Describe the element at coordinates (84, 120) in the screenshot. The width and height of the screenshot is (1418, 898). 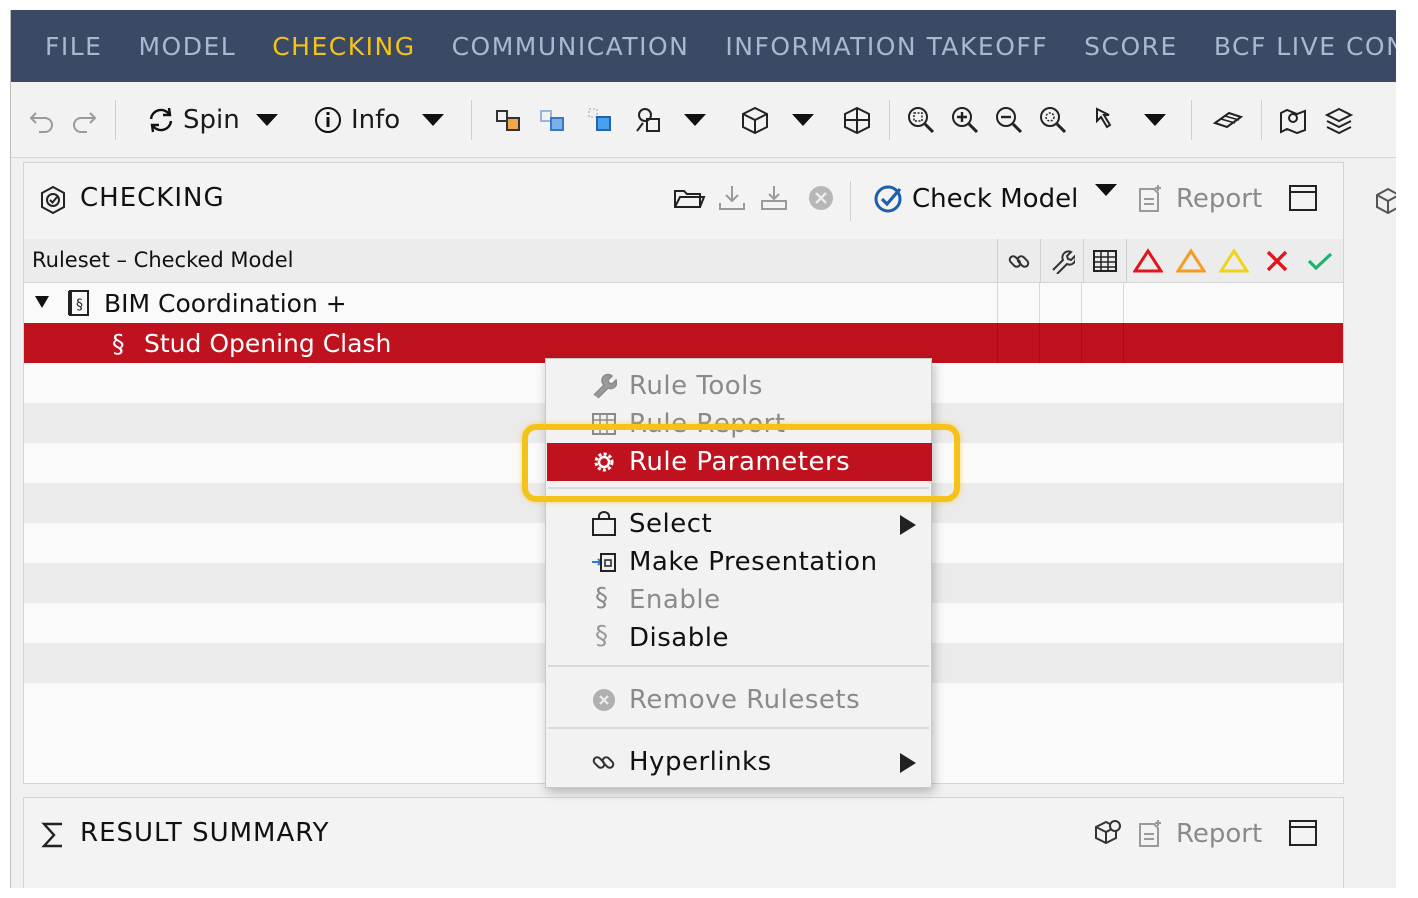
I see `redo-button` at that location.